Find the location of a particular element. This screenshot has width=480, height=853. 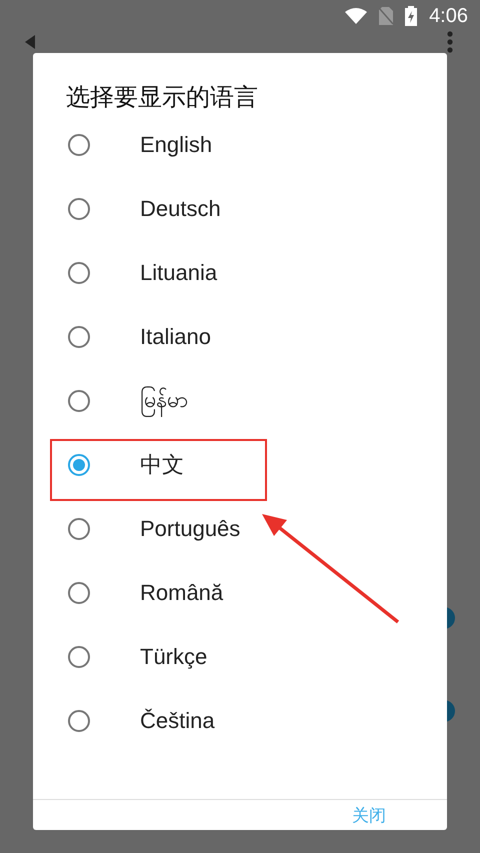

language-option: Lituania is located at coordinates (179, 273).